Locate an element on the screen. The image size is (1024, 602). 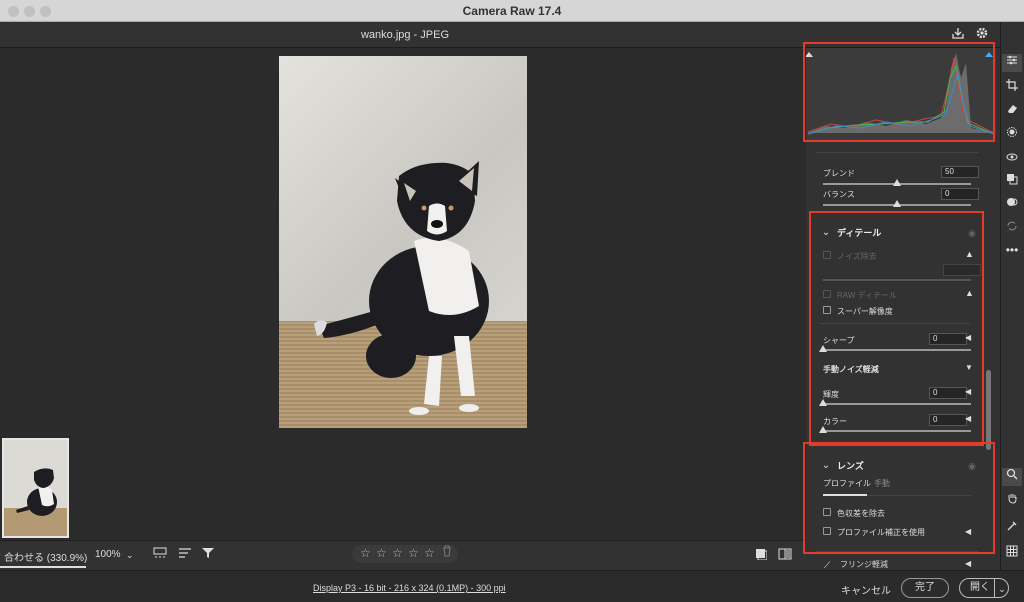
color-sampler-icon is located at coordinates (1012, 528).